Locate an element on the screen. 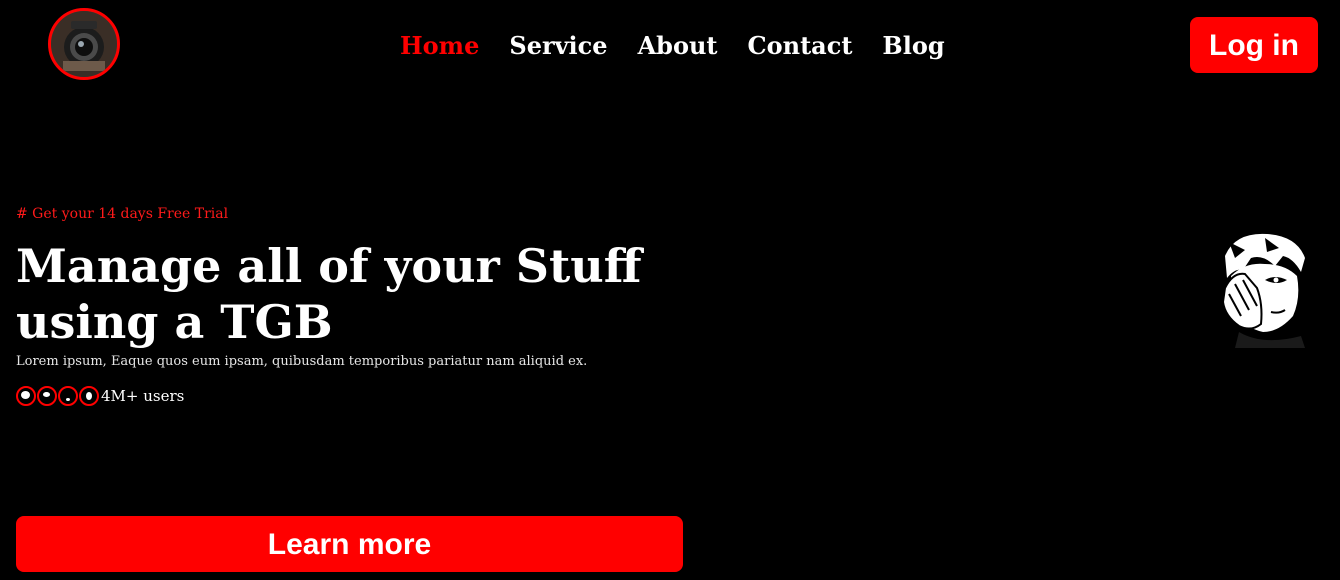 This screenshot has width=1340, height=580. nav-service-link: Service is located at coordinates (558, 46).